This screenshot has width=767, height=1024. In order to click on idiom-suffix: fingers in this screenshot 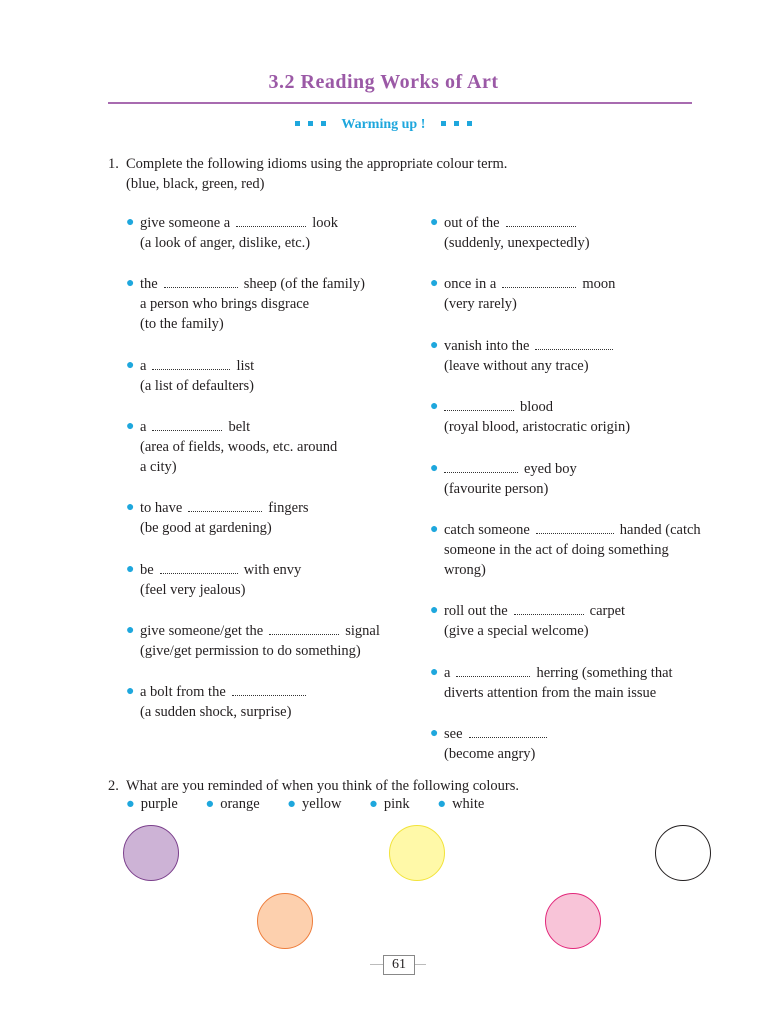, I will do `click(288, 508)`.